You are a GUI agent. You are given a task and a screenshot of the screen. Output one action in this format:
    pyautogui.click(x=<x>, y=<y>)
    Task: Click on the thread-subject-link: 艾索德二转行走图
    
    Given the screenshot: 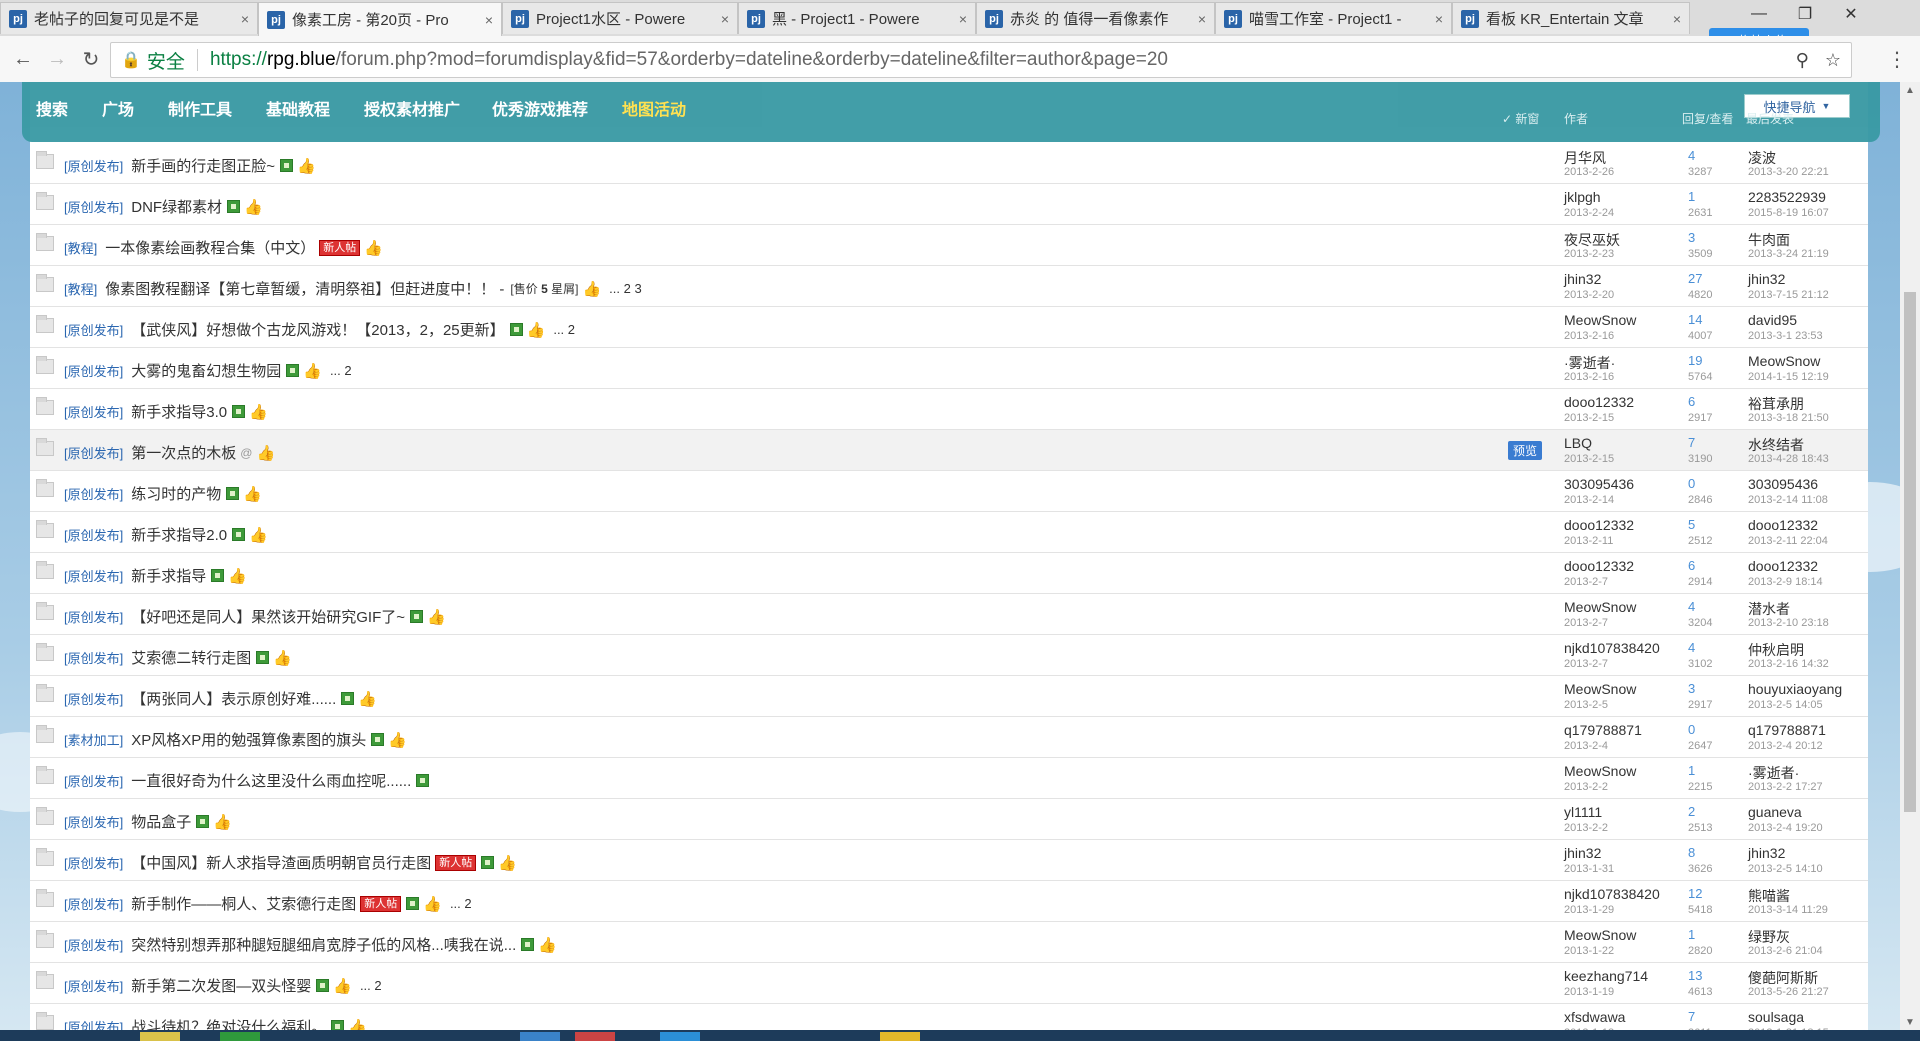 What is the action you would take?
    pyautogui.click(x=191, y=657)
    